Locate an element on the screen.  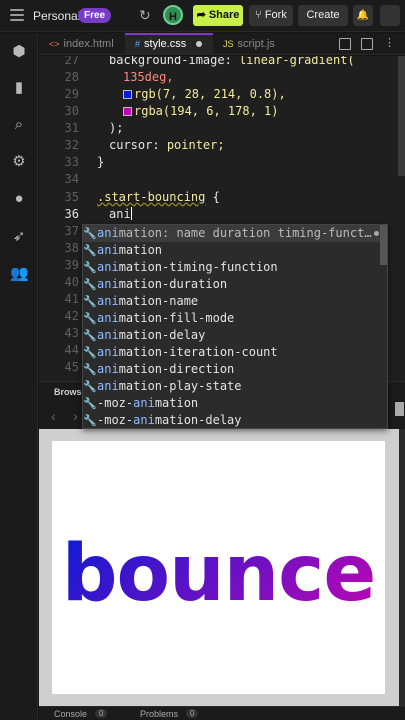
console-tab: Console is located at coordinates (70, 714).